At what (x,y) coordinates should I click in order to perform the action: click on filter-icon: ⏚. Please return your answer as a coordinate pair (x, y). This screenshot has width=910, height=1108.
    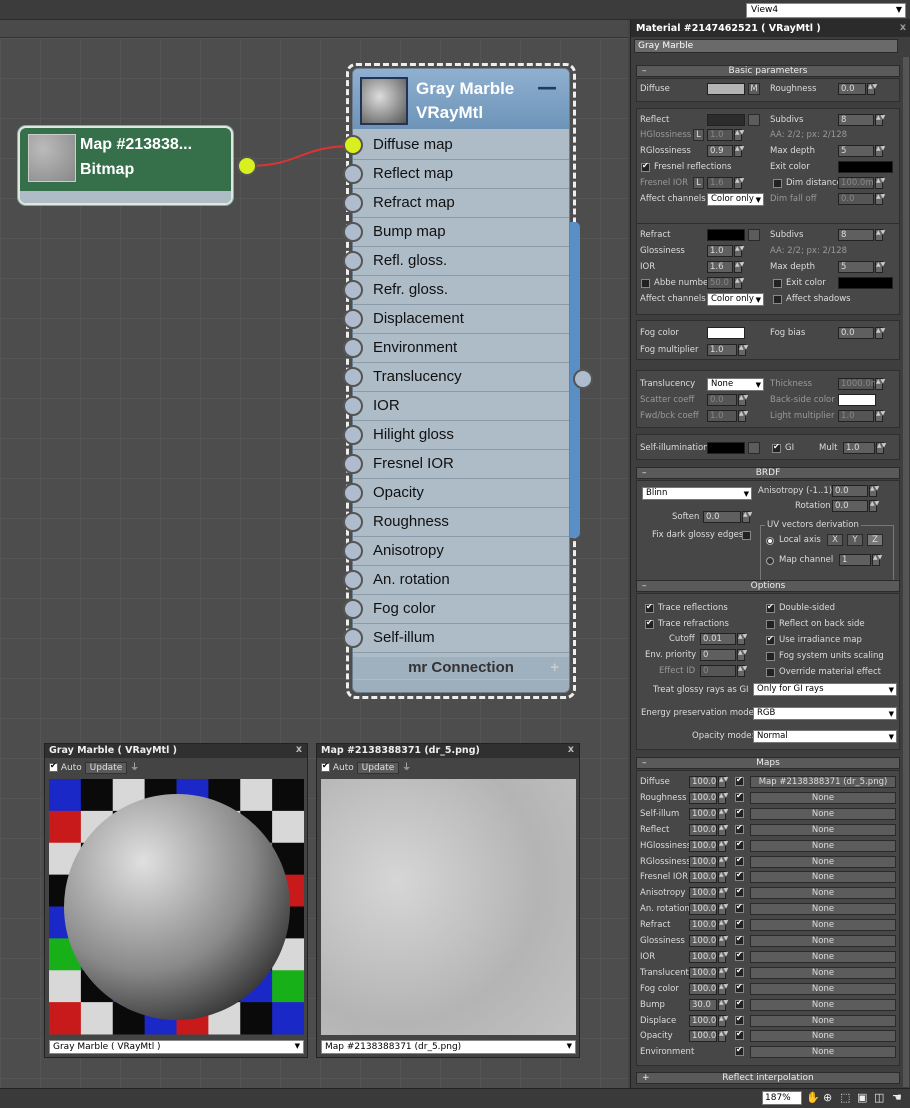
    Looking at the image, I should click on (406, 768).